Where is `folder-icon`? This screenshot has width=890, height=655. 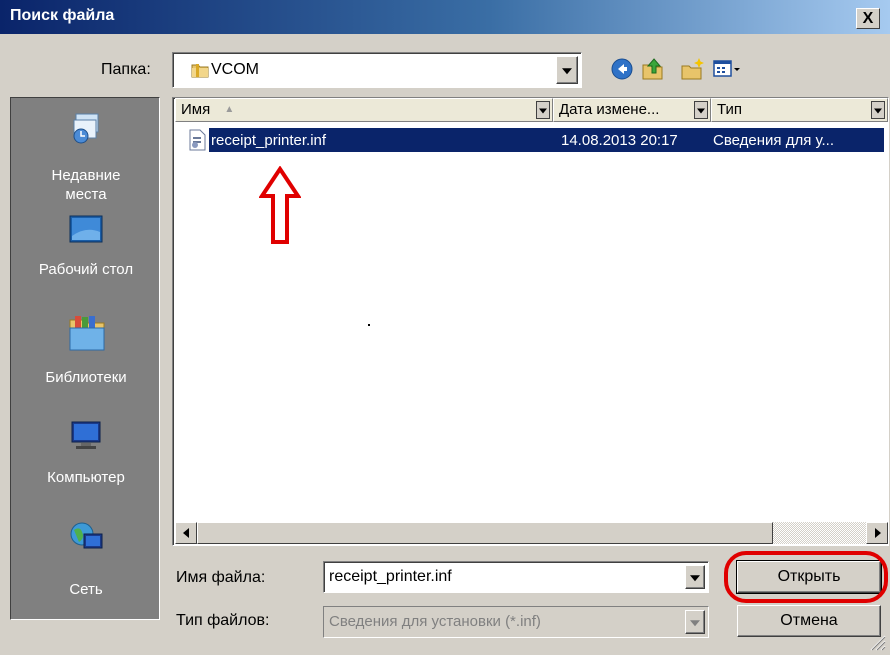 folder-icon is located at coordinates (200, 71).